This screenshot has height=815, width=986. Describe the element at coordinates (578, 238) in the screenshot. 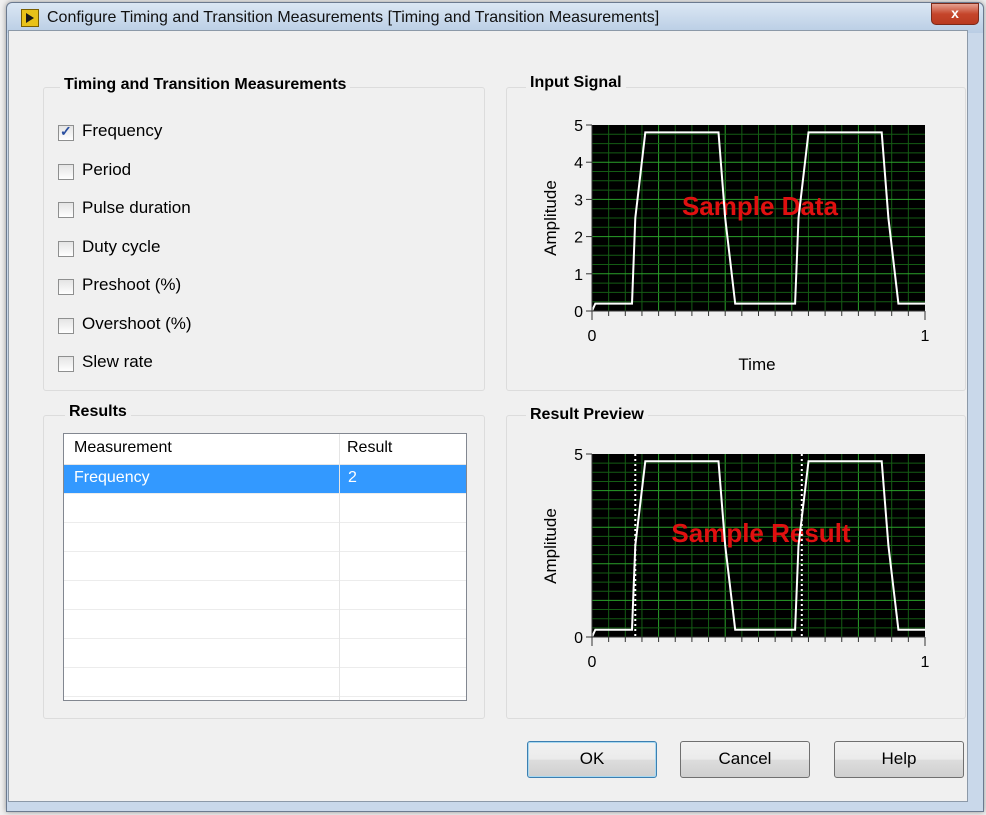

I see `y-tick-label: 2` at that location.